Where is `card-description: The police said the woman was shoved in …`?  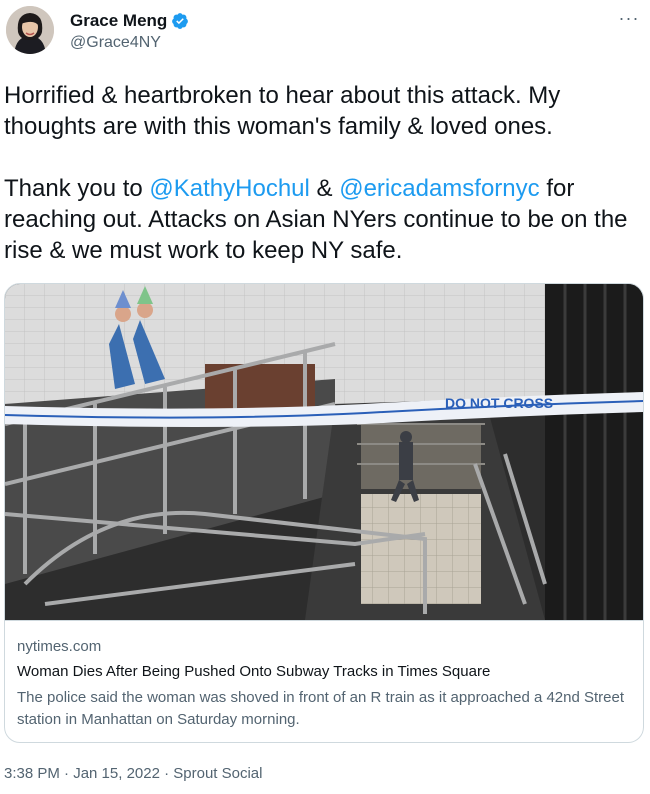 card-description: The police said the woman was shoved in … is located at coordinates (321, 708).